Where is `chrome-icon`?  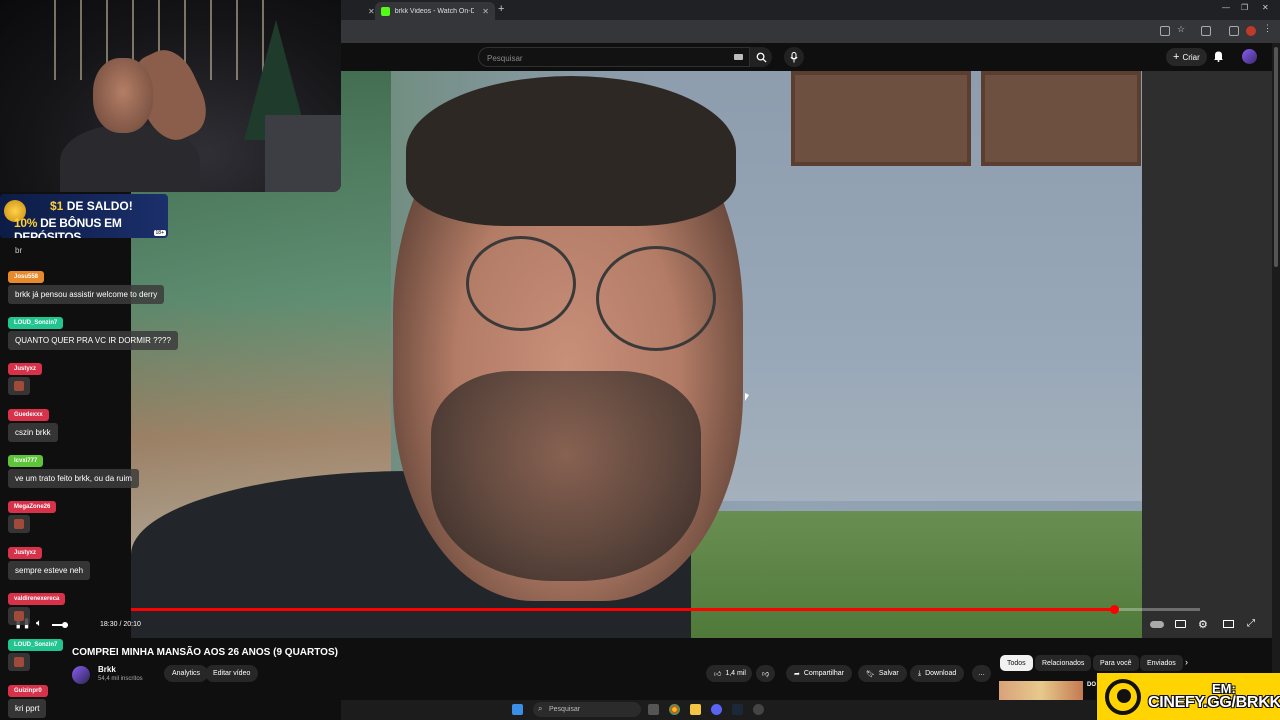
chrome-icon is located at coordinates (674, 709).